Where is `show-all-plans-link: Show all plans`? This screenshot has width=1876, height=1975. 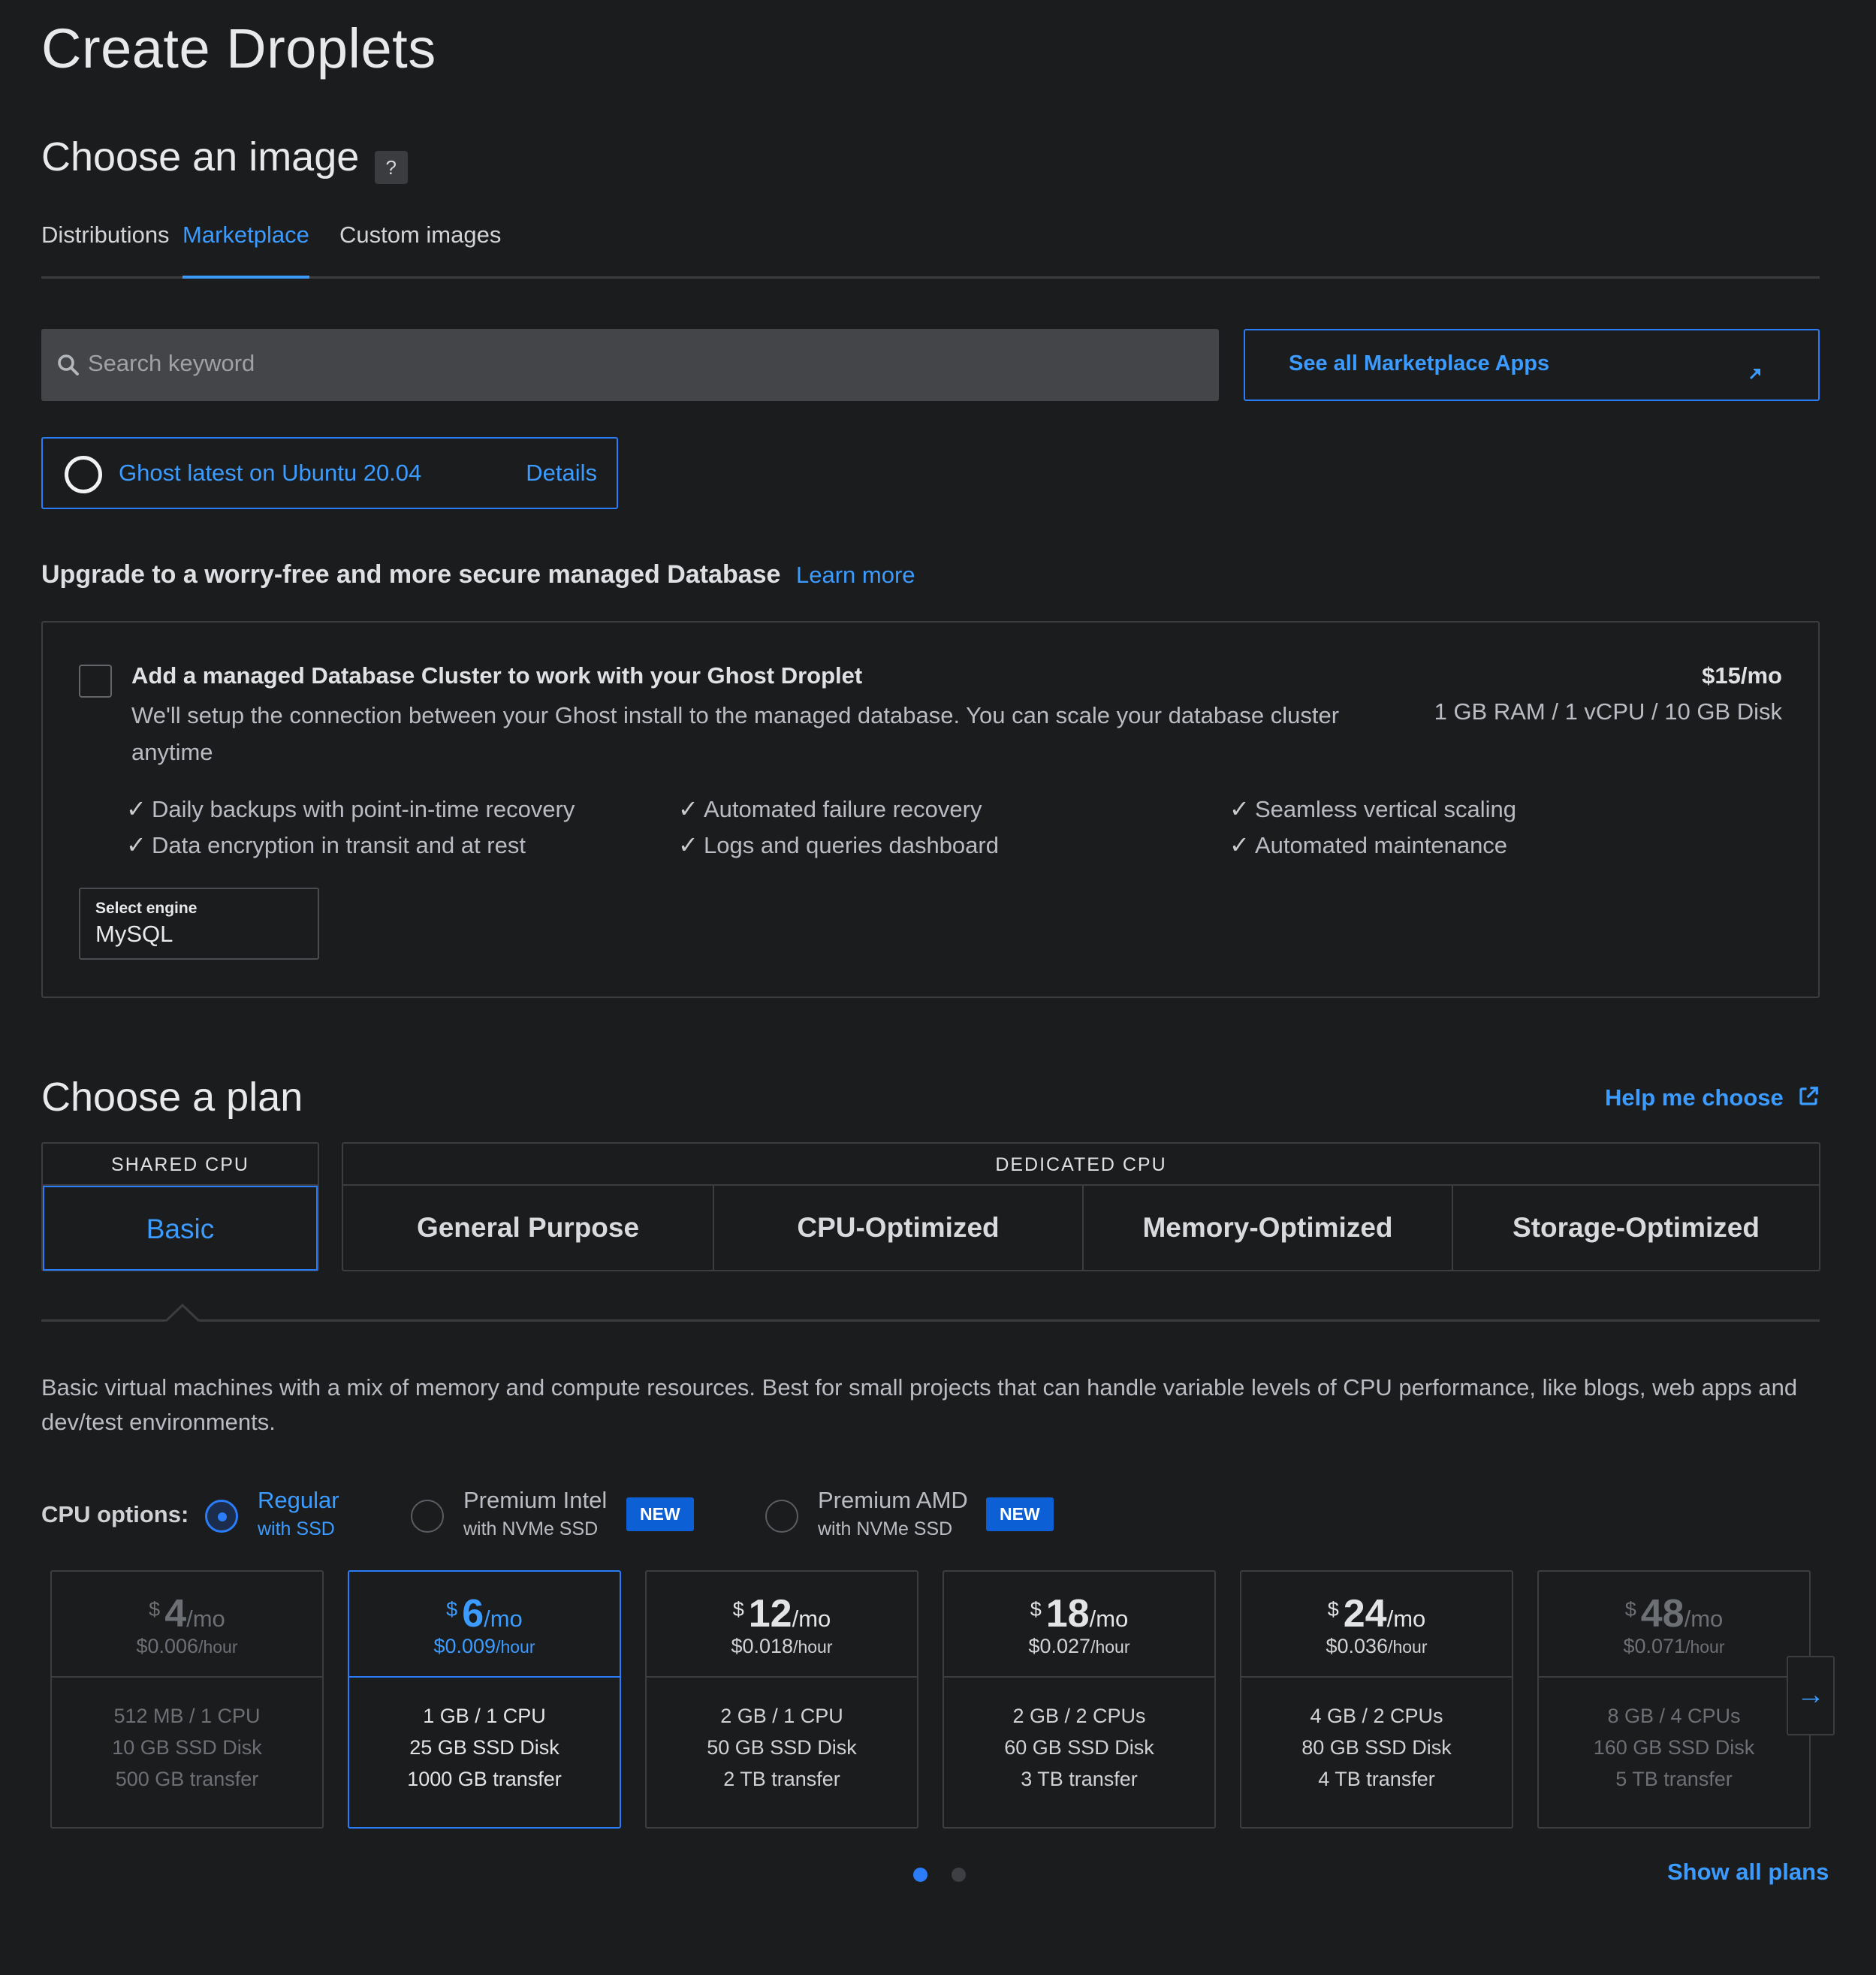 show-all-plans-link: Show all plans is located at coordinates (1748, 1872).